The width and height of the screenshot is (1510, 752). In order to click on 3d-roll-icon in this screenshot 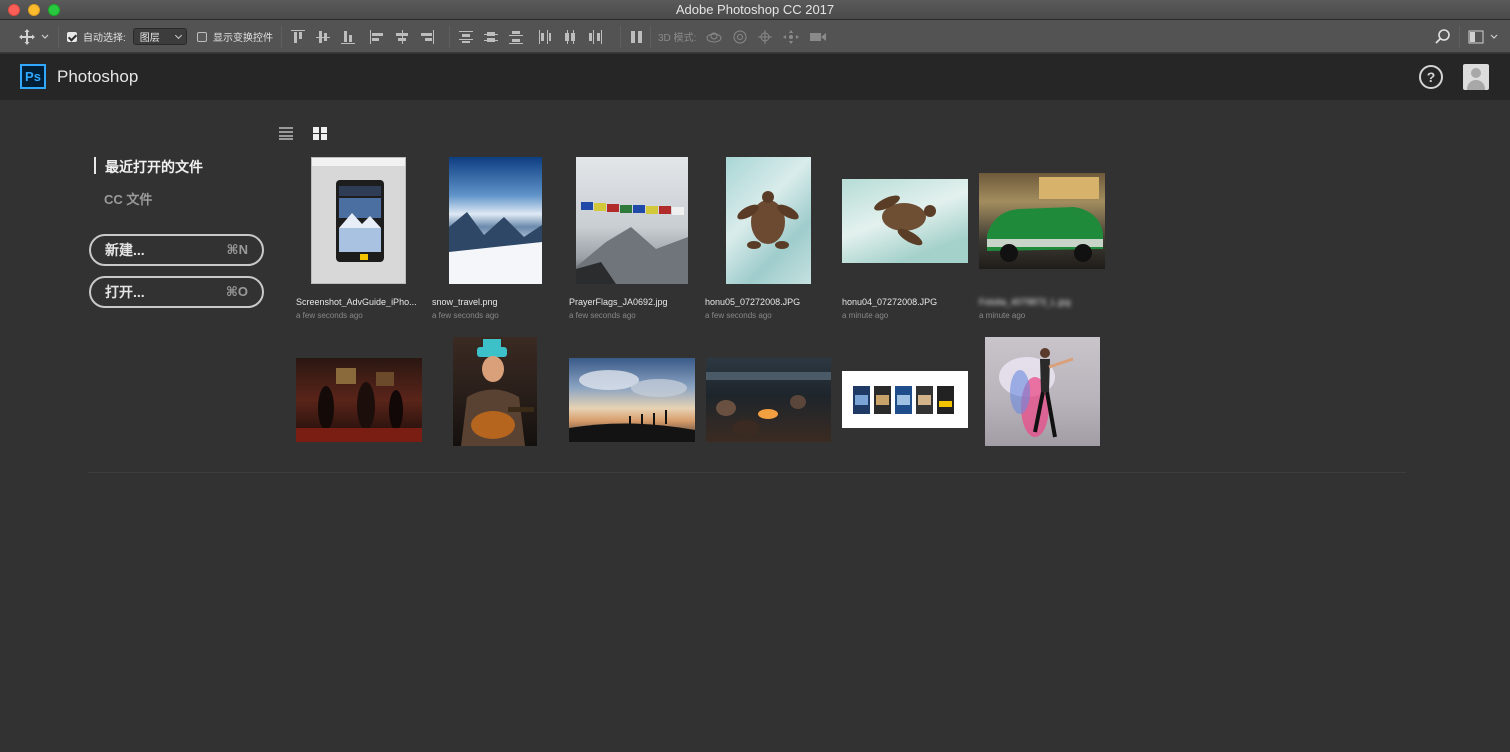, I will do `click(740, 37)`.